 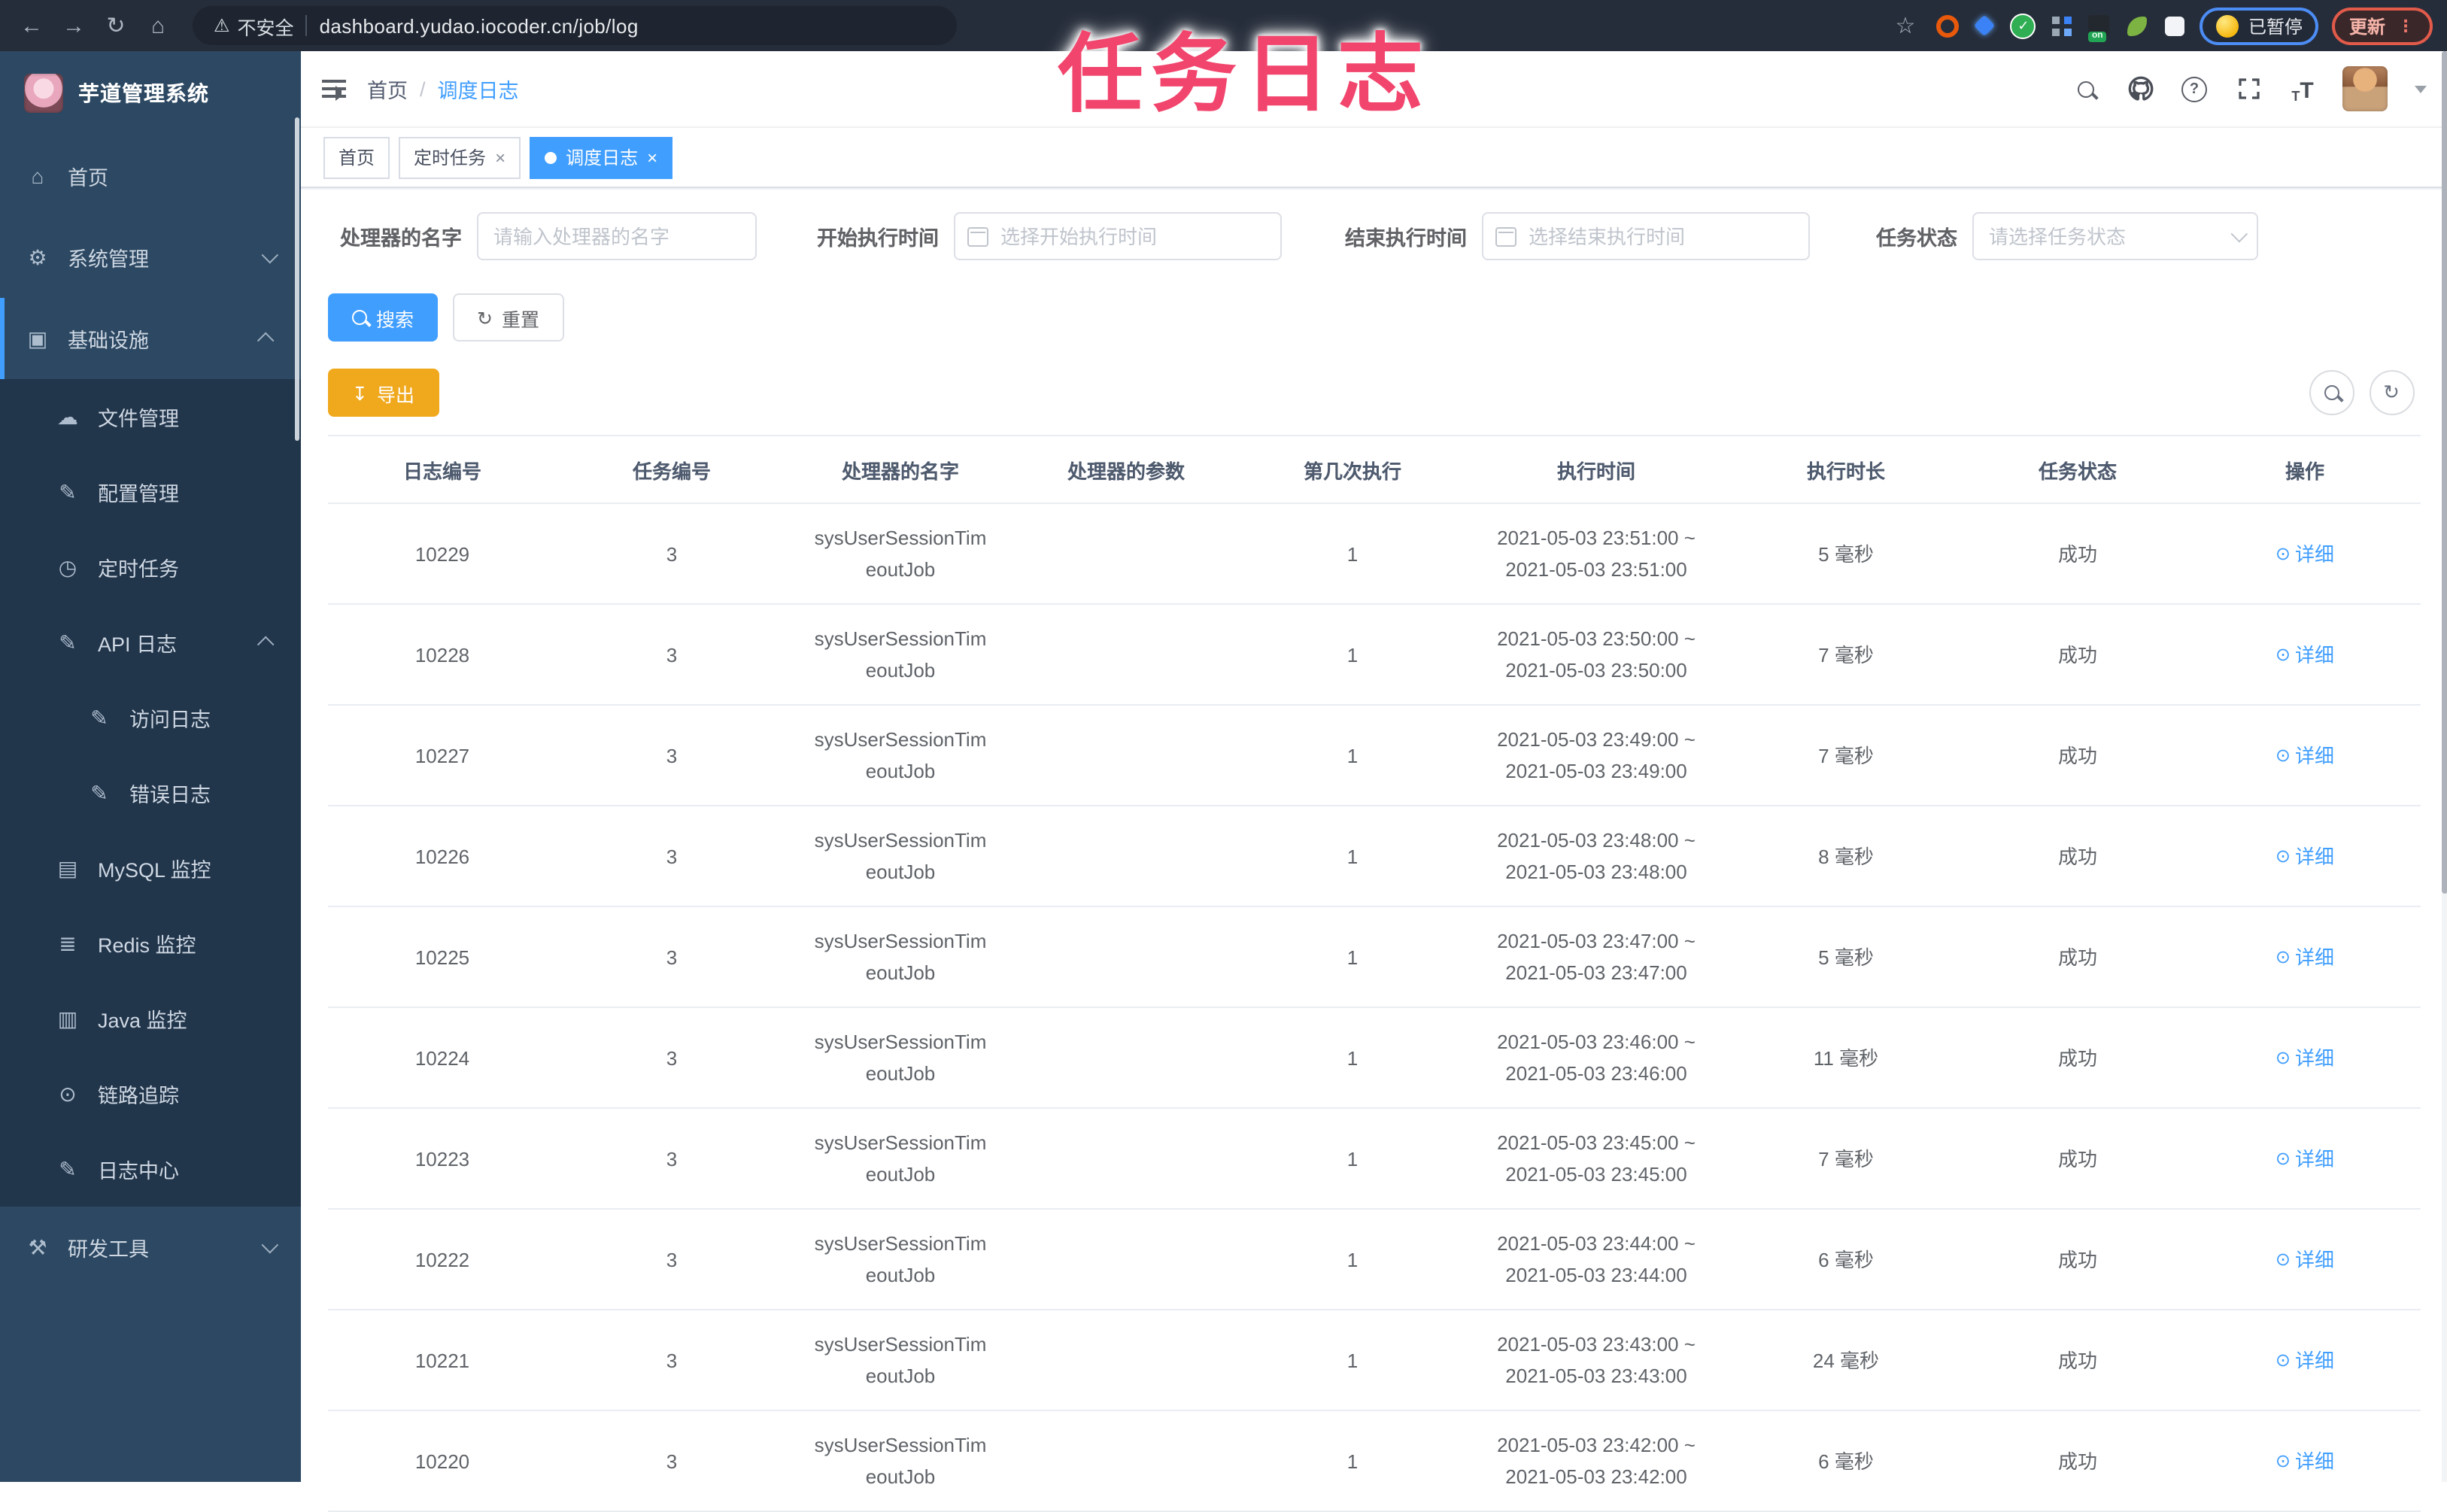 What do you see at coordinates (150, 416) in the screenshot?
I see `sidebar-item-file-mgmt: ☁ 文件管理` at bounding box center [150, 416].